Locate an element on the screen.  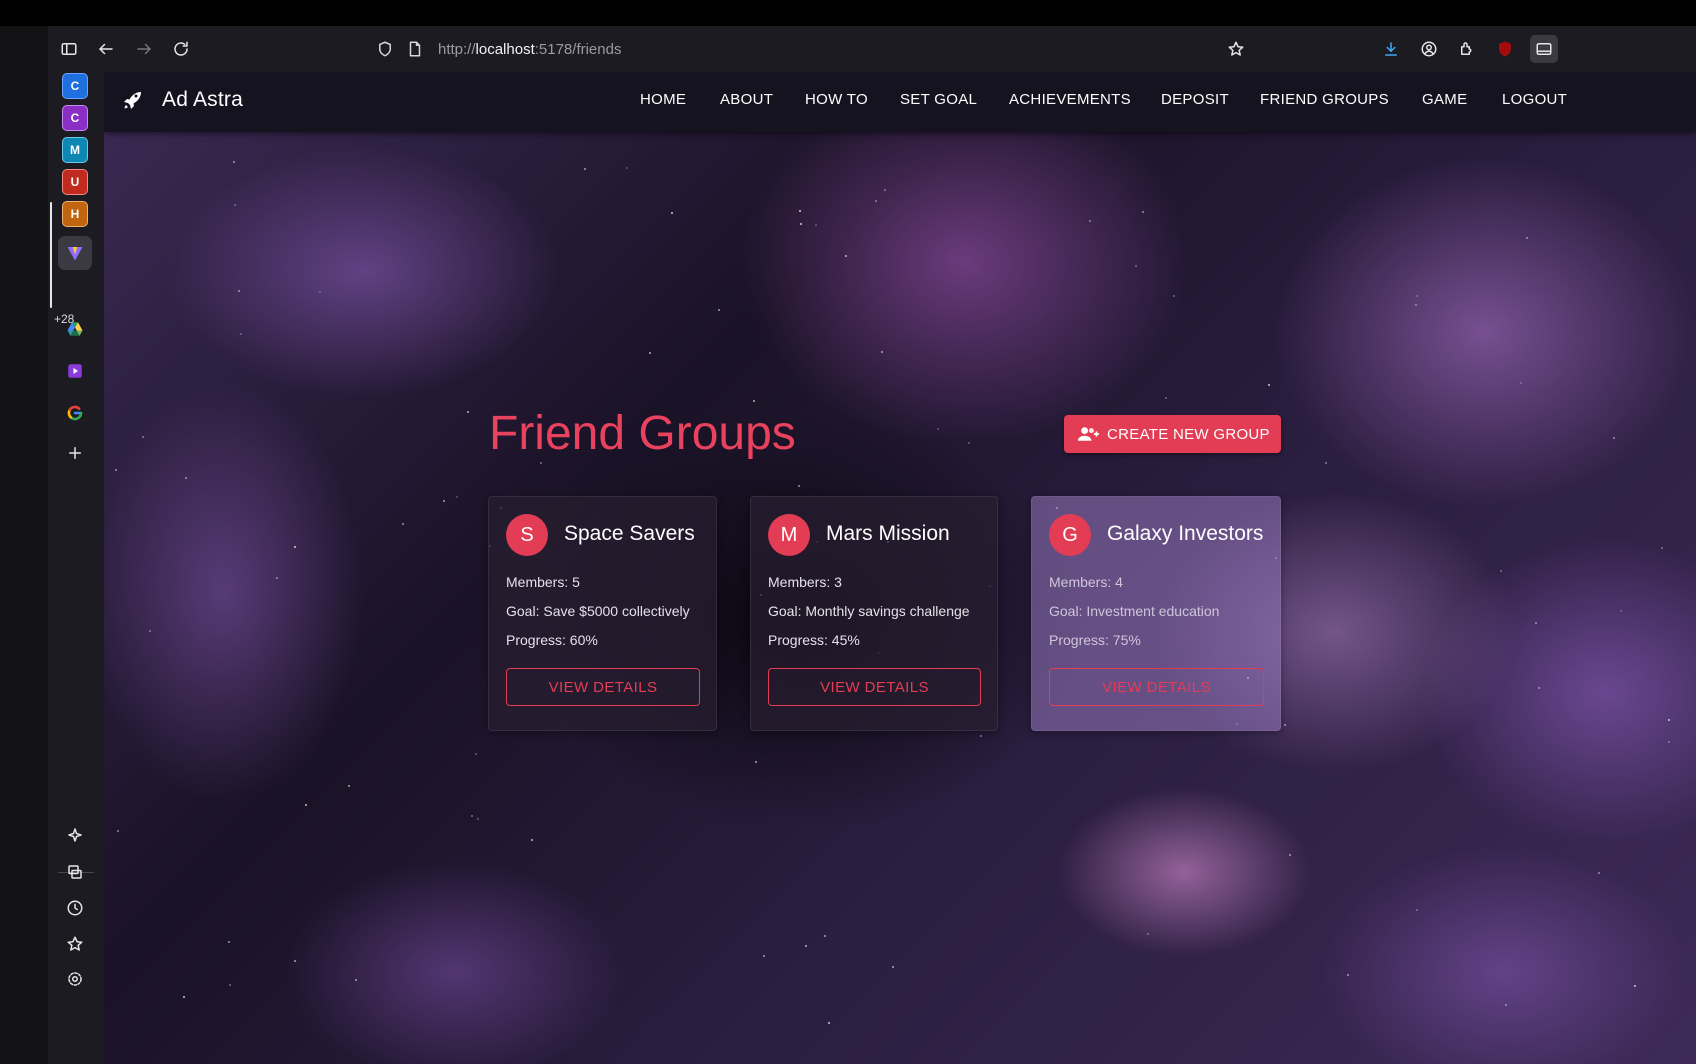
add-group-icon is located at coordinates (1088, 434).